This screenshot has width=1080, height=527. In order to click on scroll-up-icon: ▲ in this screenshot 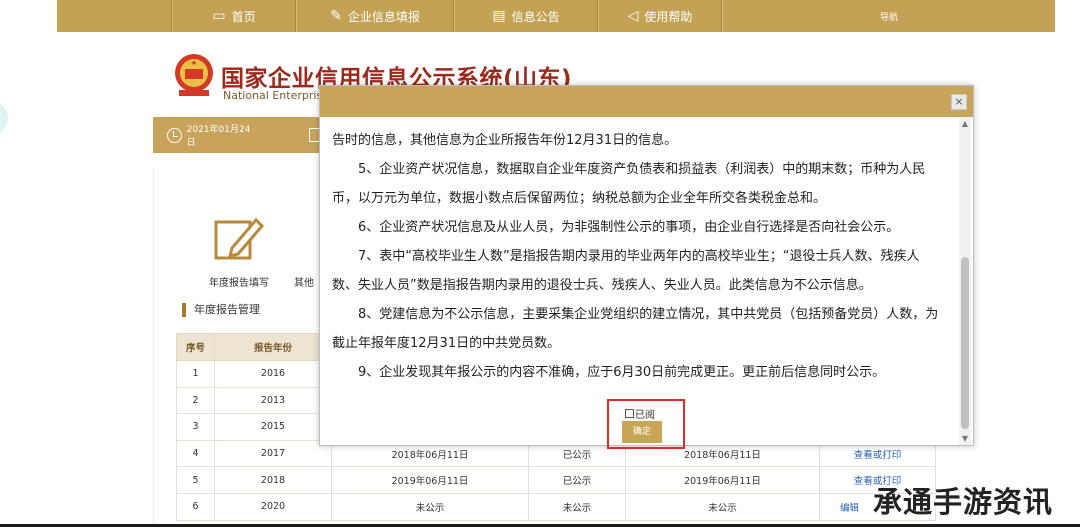, I will do `click(965, 123)`.